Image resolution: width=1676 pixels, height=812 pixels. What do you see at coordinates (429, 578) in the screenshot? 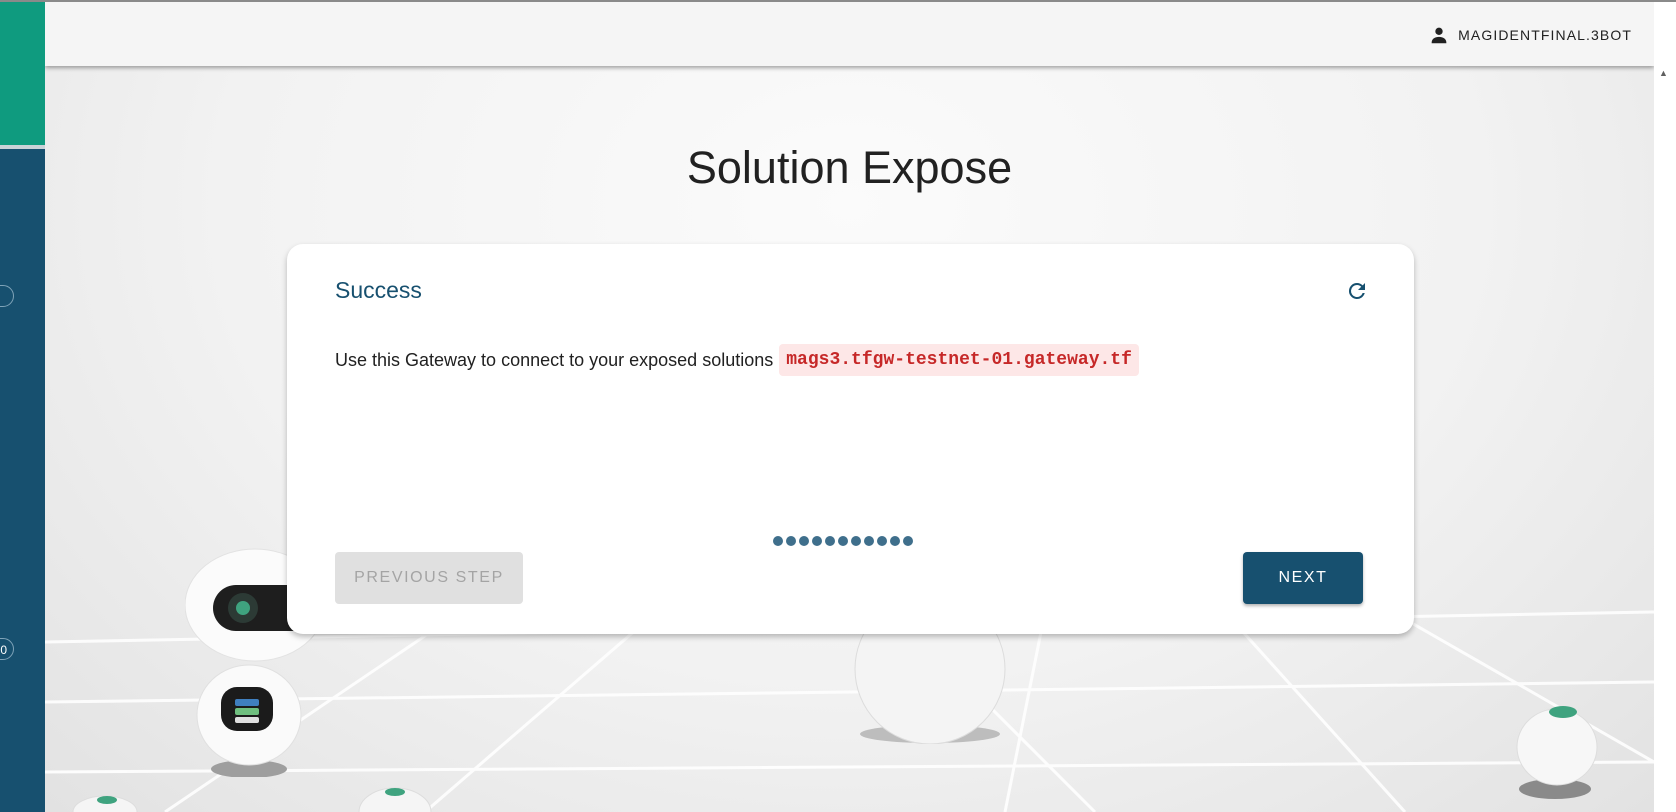
I see `previous-step-button: PREVIOUS STEP` at bounding box center [429, 578].